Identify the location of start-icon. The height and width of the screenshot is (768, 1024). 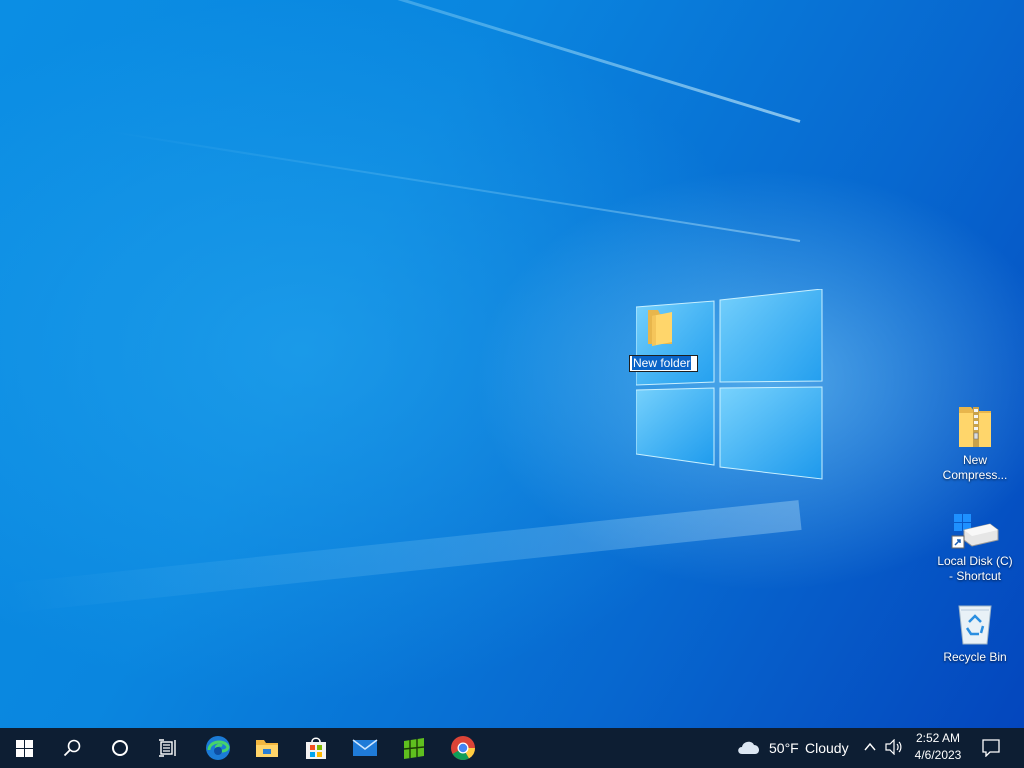
(24, 748).